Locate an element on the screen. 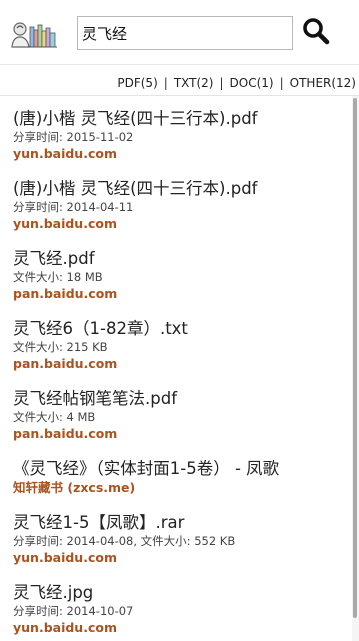  result-item: 灵飞经帖钢笔笔法.pdf 文件大小: 4 MB pan.baidu.com is located at coordinates (176, 411).